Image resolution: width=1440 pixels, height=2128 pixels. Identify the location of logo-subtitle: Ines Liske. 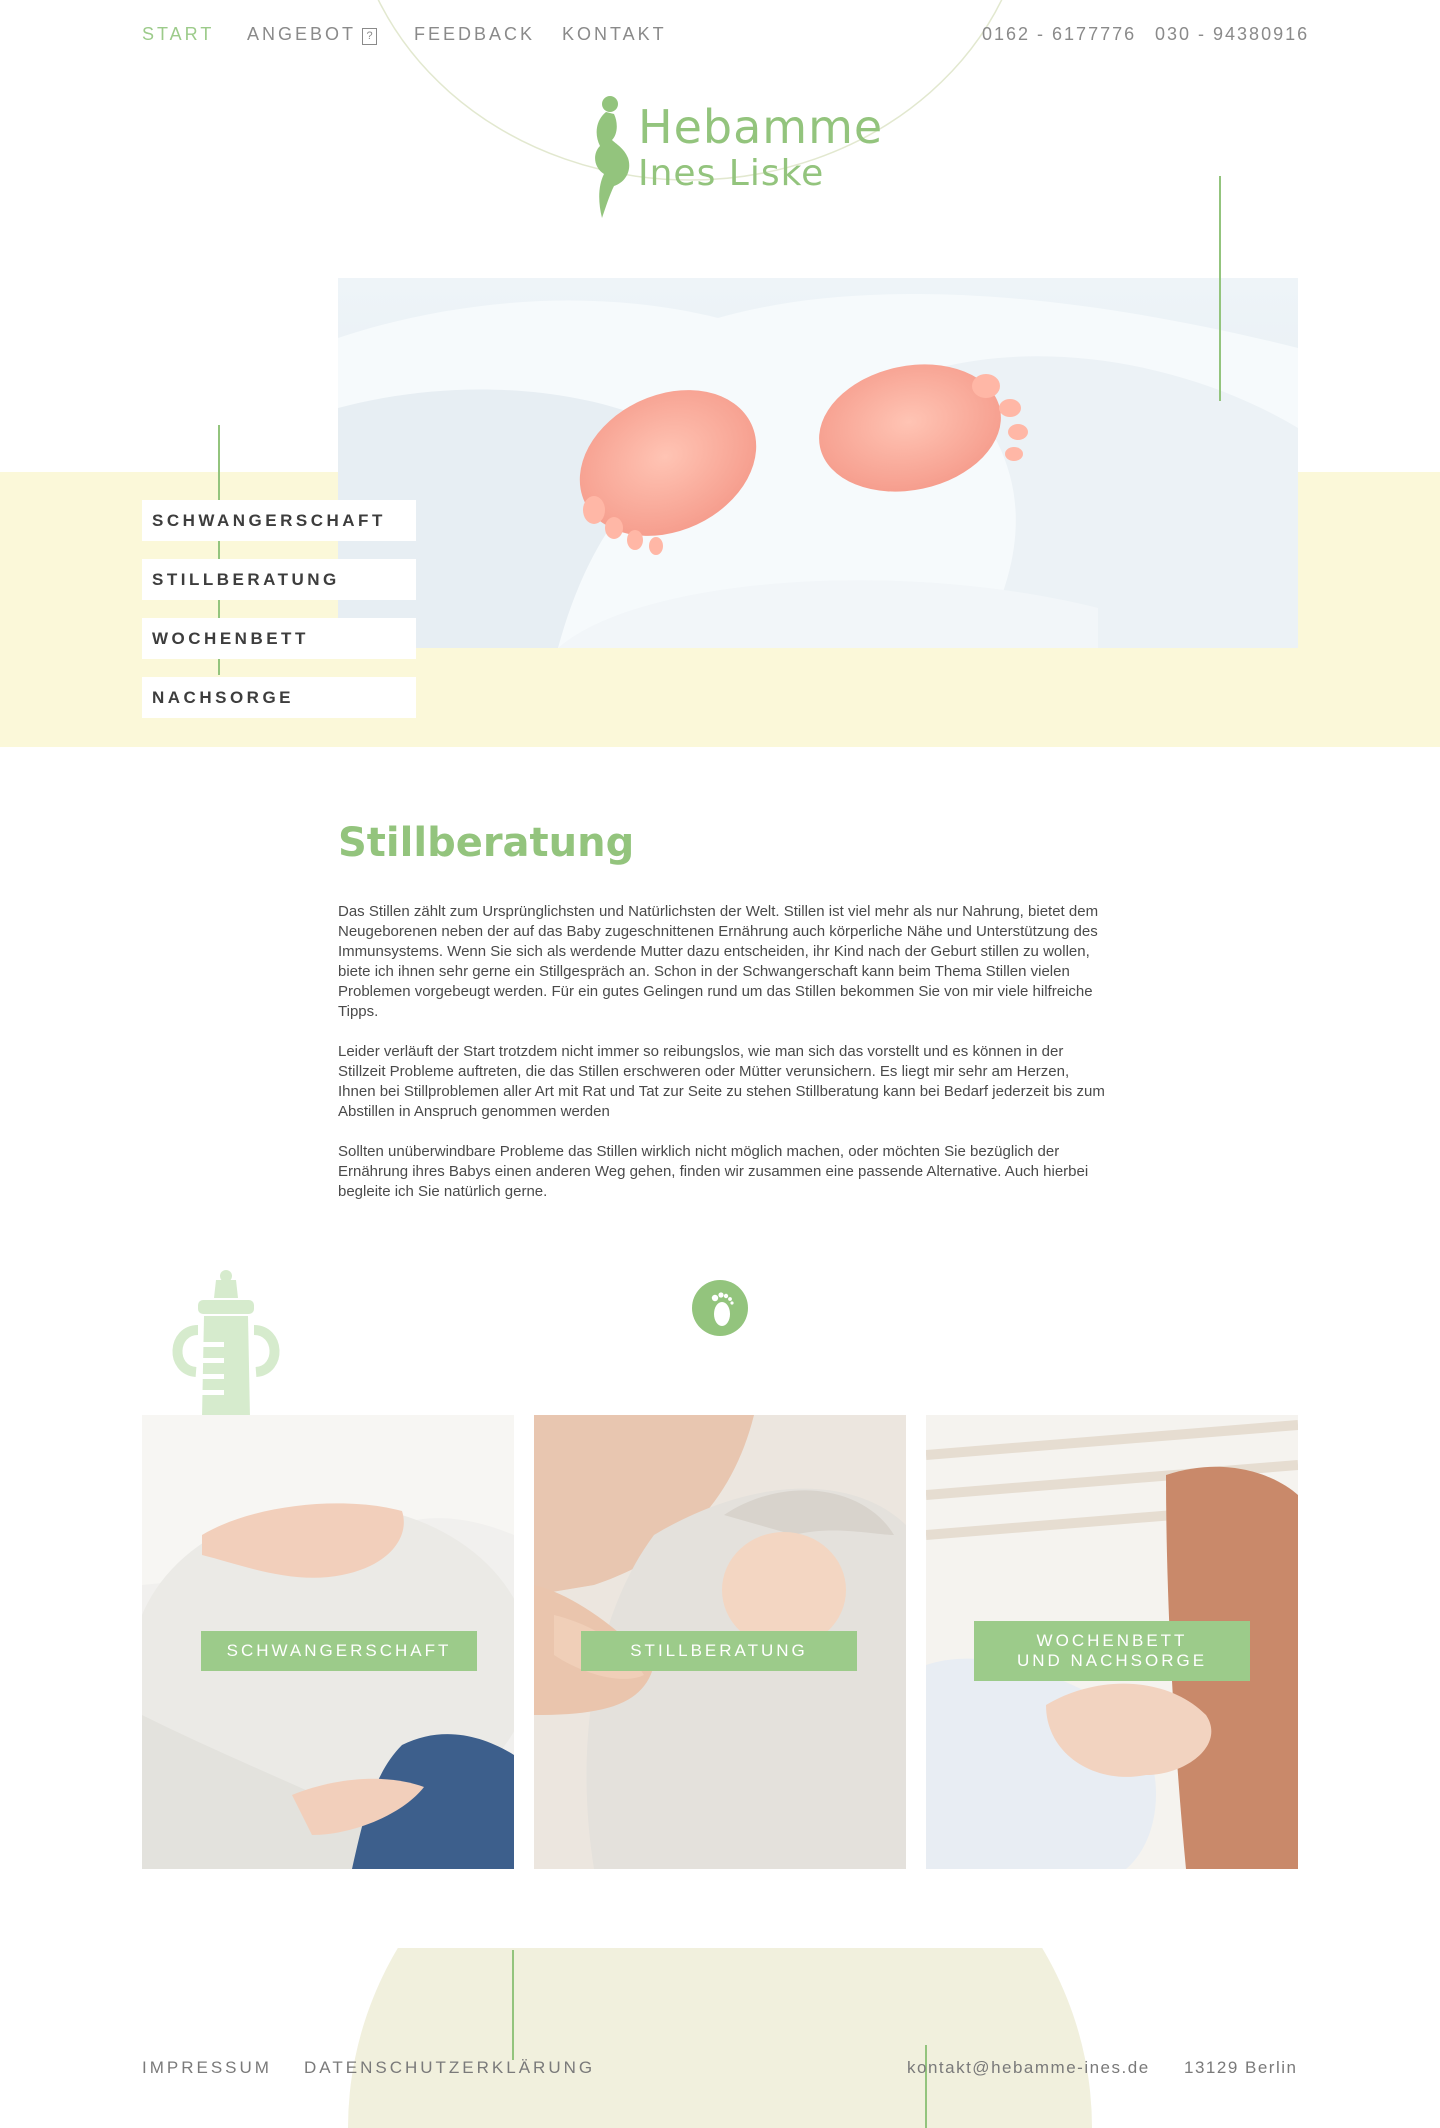
(731, 173).